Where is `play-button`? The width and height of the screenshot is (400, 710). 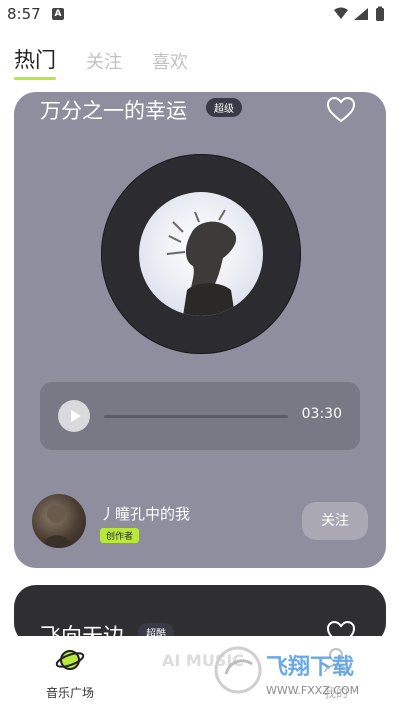
play-button is located at coordinates (74, 416).